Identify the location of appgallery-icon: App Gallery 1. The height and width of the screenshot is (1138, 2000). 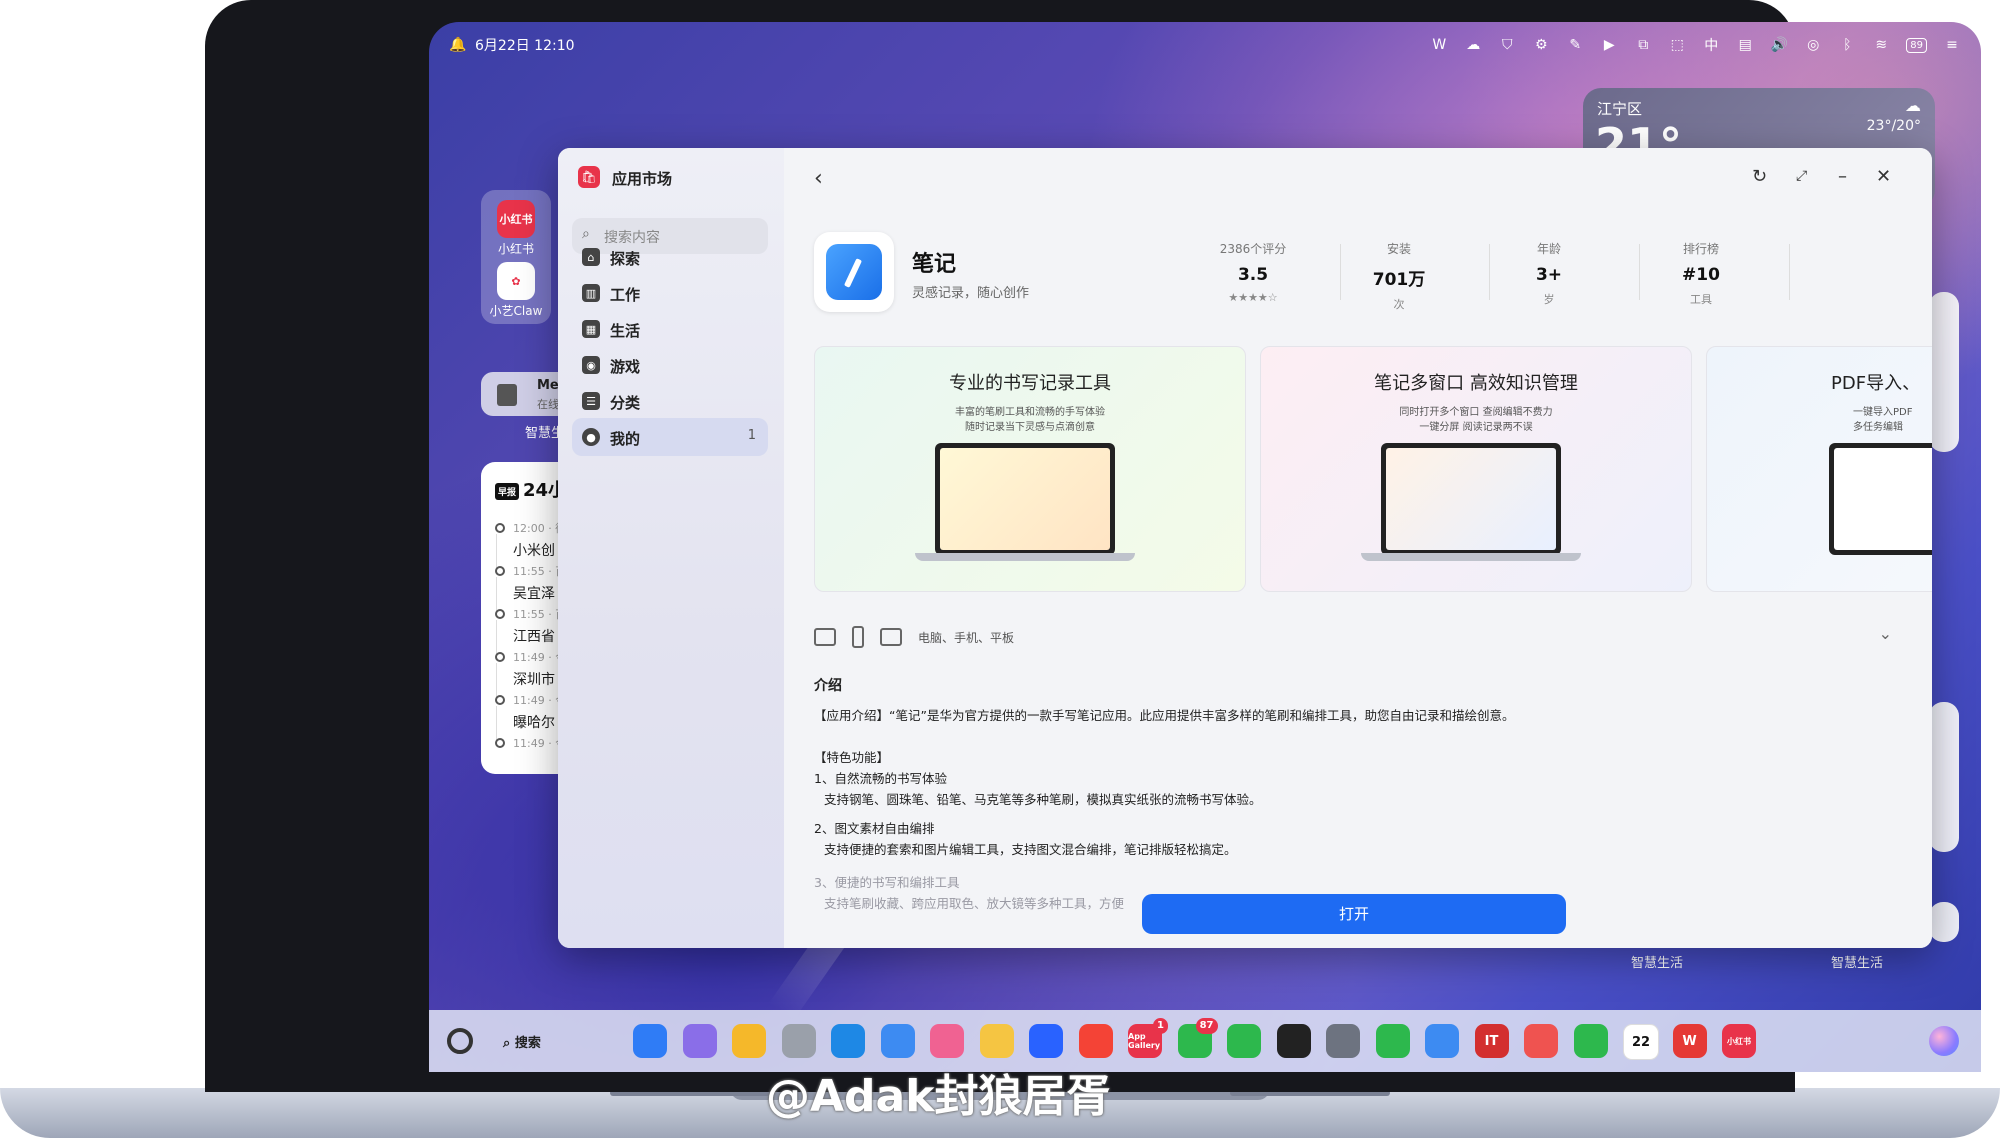
(1148, 1038).